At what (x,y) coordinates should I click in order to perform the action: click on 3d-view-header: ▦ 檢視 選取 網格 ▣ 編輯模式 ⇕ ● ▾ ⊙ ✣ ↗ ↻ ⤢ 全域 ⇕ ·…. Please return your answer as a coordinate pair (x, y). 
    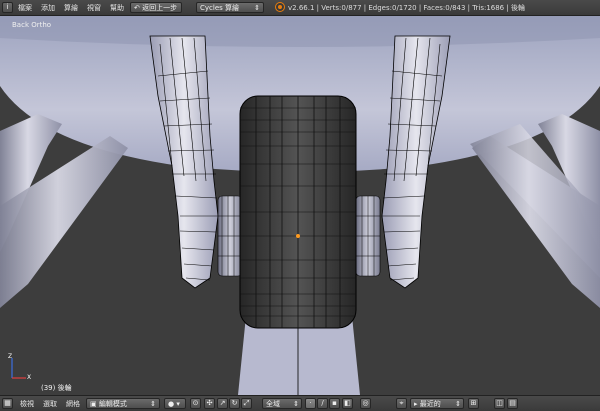
    Looking at the image, I should click on (300, 403).